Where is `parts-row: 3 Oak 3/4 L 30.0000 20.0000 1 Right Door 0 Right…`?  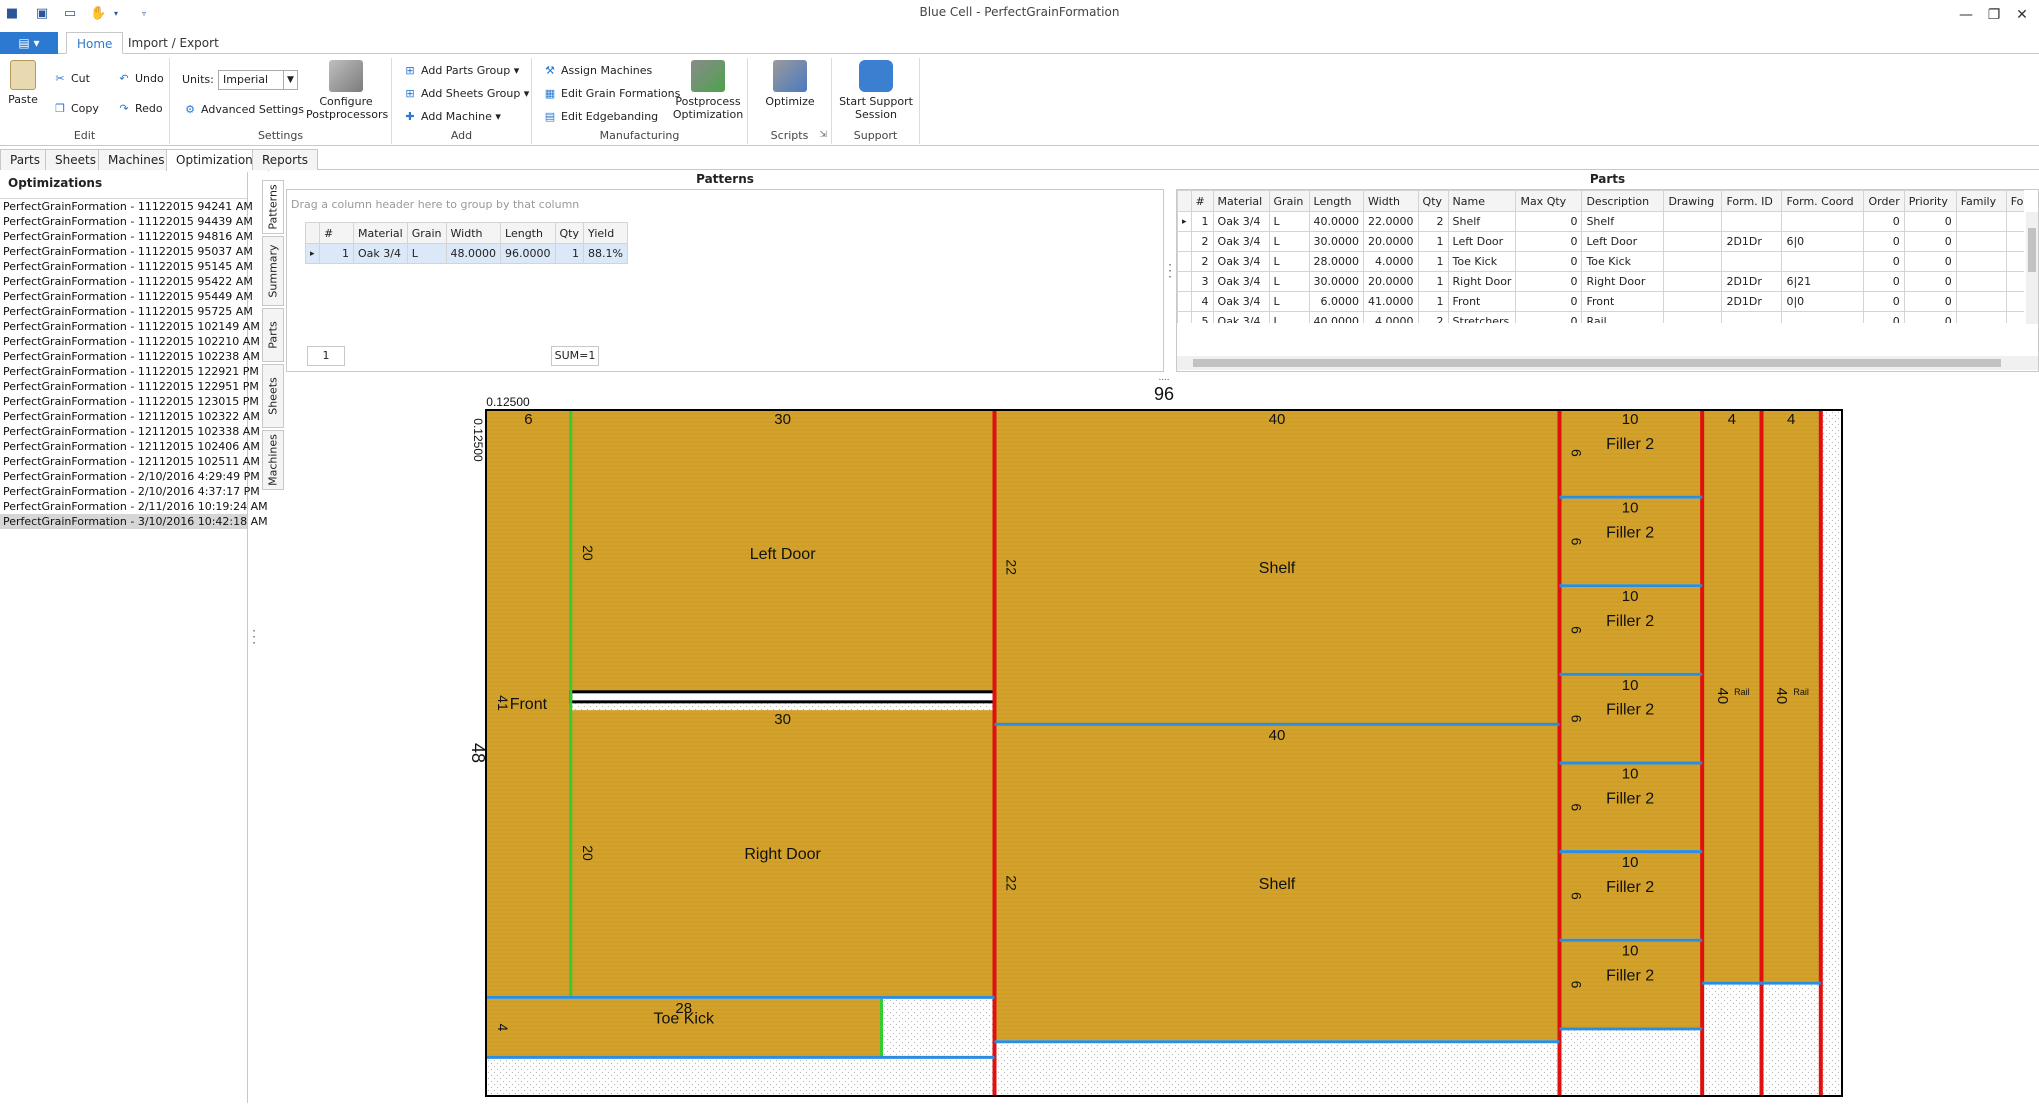 parts-row: 3 Oak 3/4 L 30.0000 20.0000 1 Right Door 0 Right… is located at coordinates (1600, 281).